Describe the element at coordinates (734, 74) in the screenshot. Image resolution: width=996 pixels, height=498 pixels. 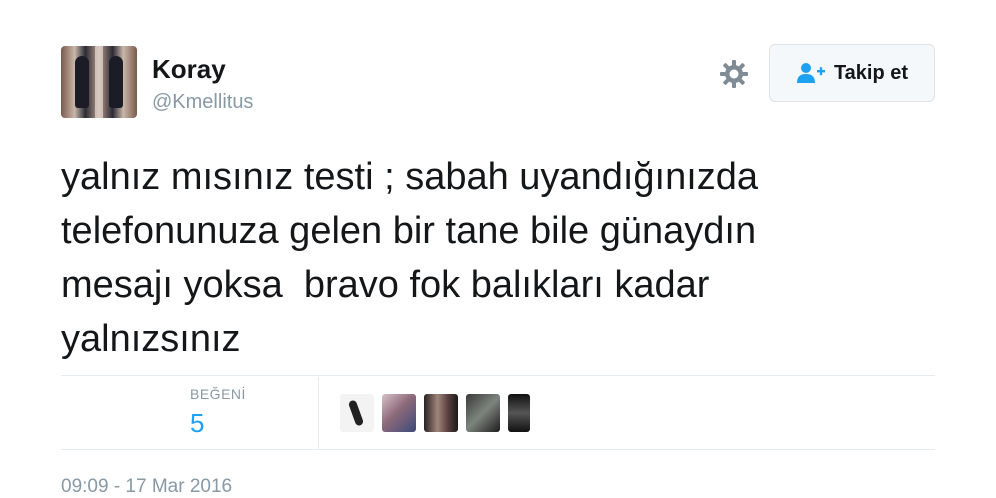
I see `gear-icon` at that location.